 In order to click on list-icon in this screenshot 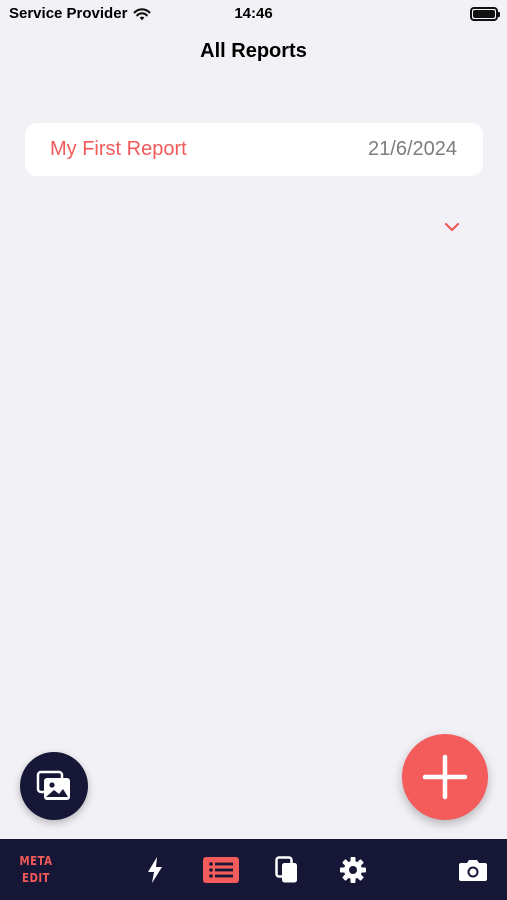, I will do `click(221, 869)`.